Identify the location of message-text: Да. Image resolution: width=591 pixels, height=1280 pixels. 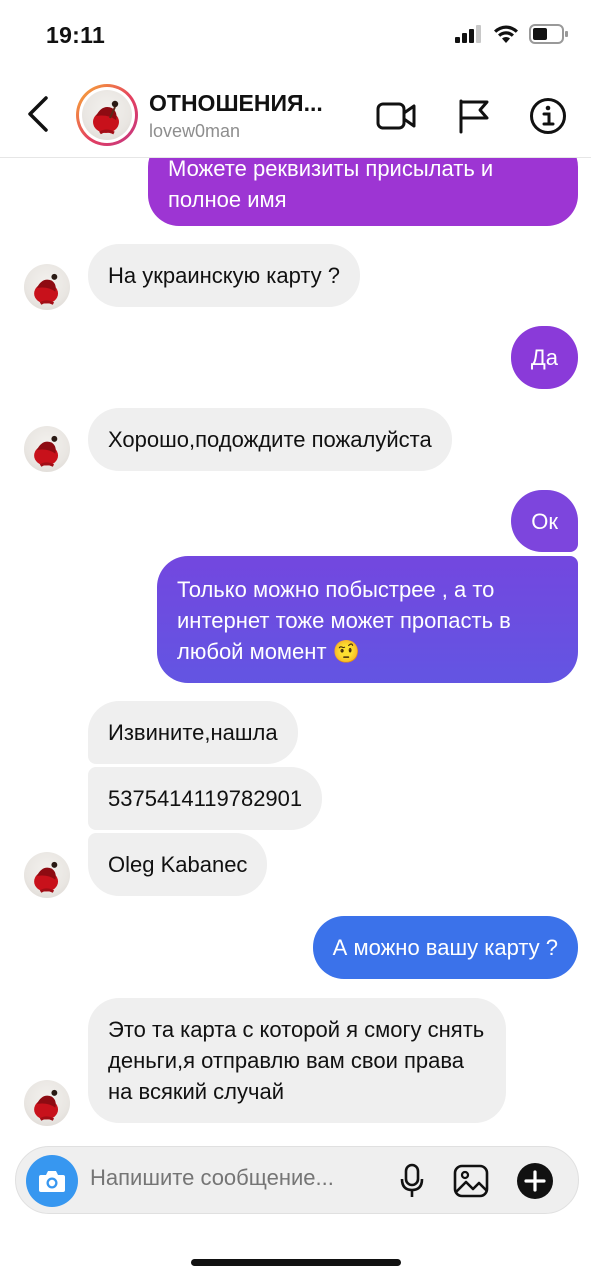
(544, 357).